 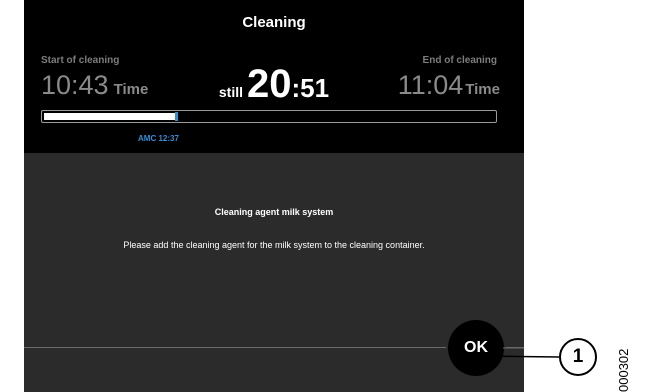 What do you see at coordinates (623, 370) in the screenshot?
I see `document-id: 000302` at bounding box center [623, 370].